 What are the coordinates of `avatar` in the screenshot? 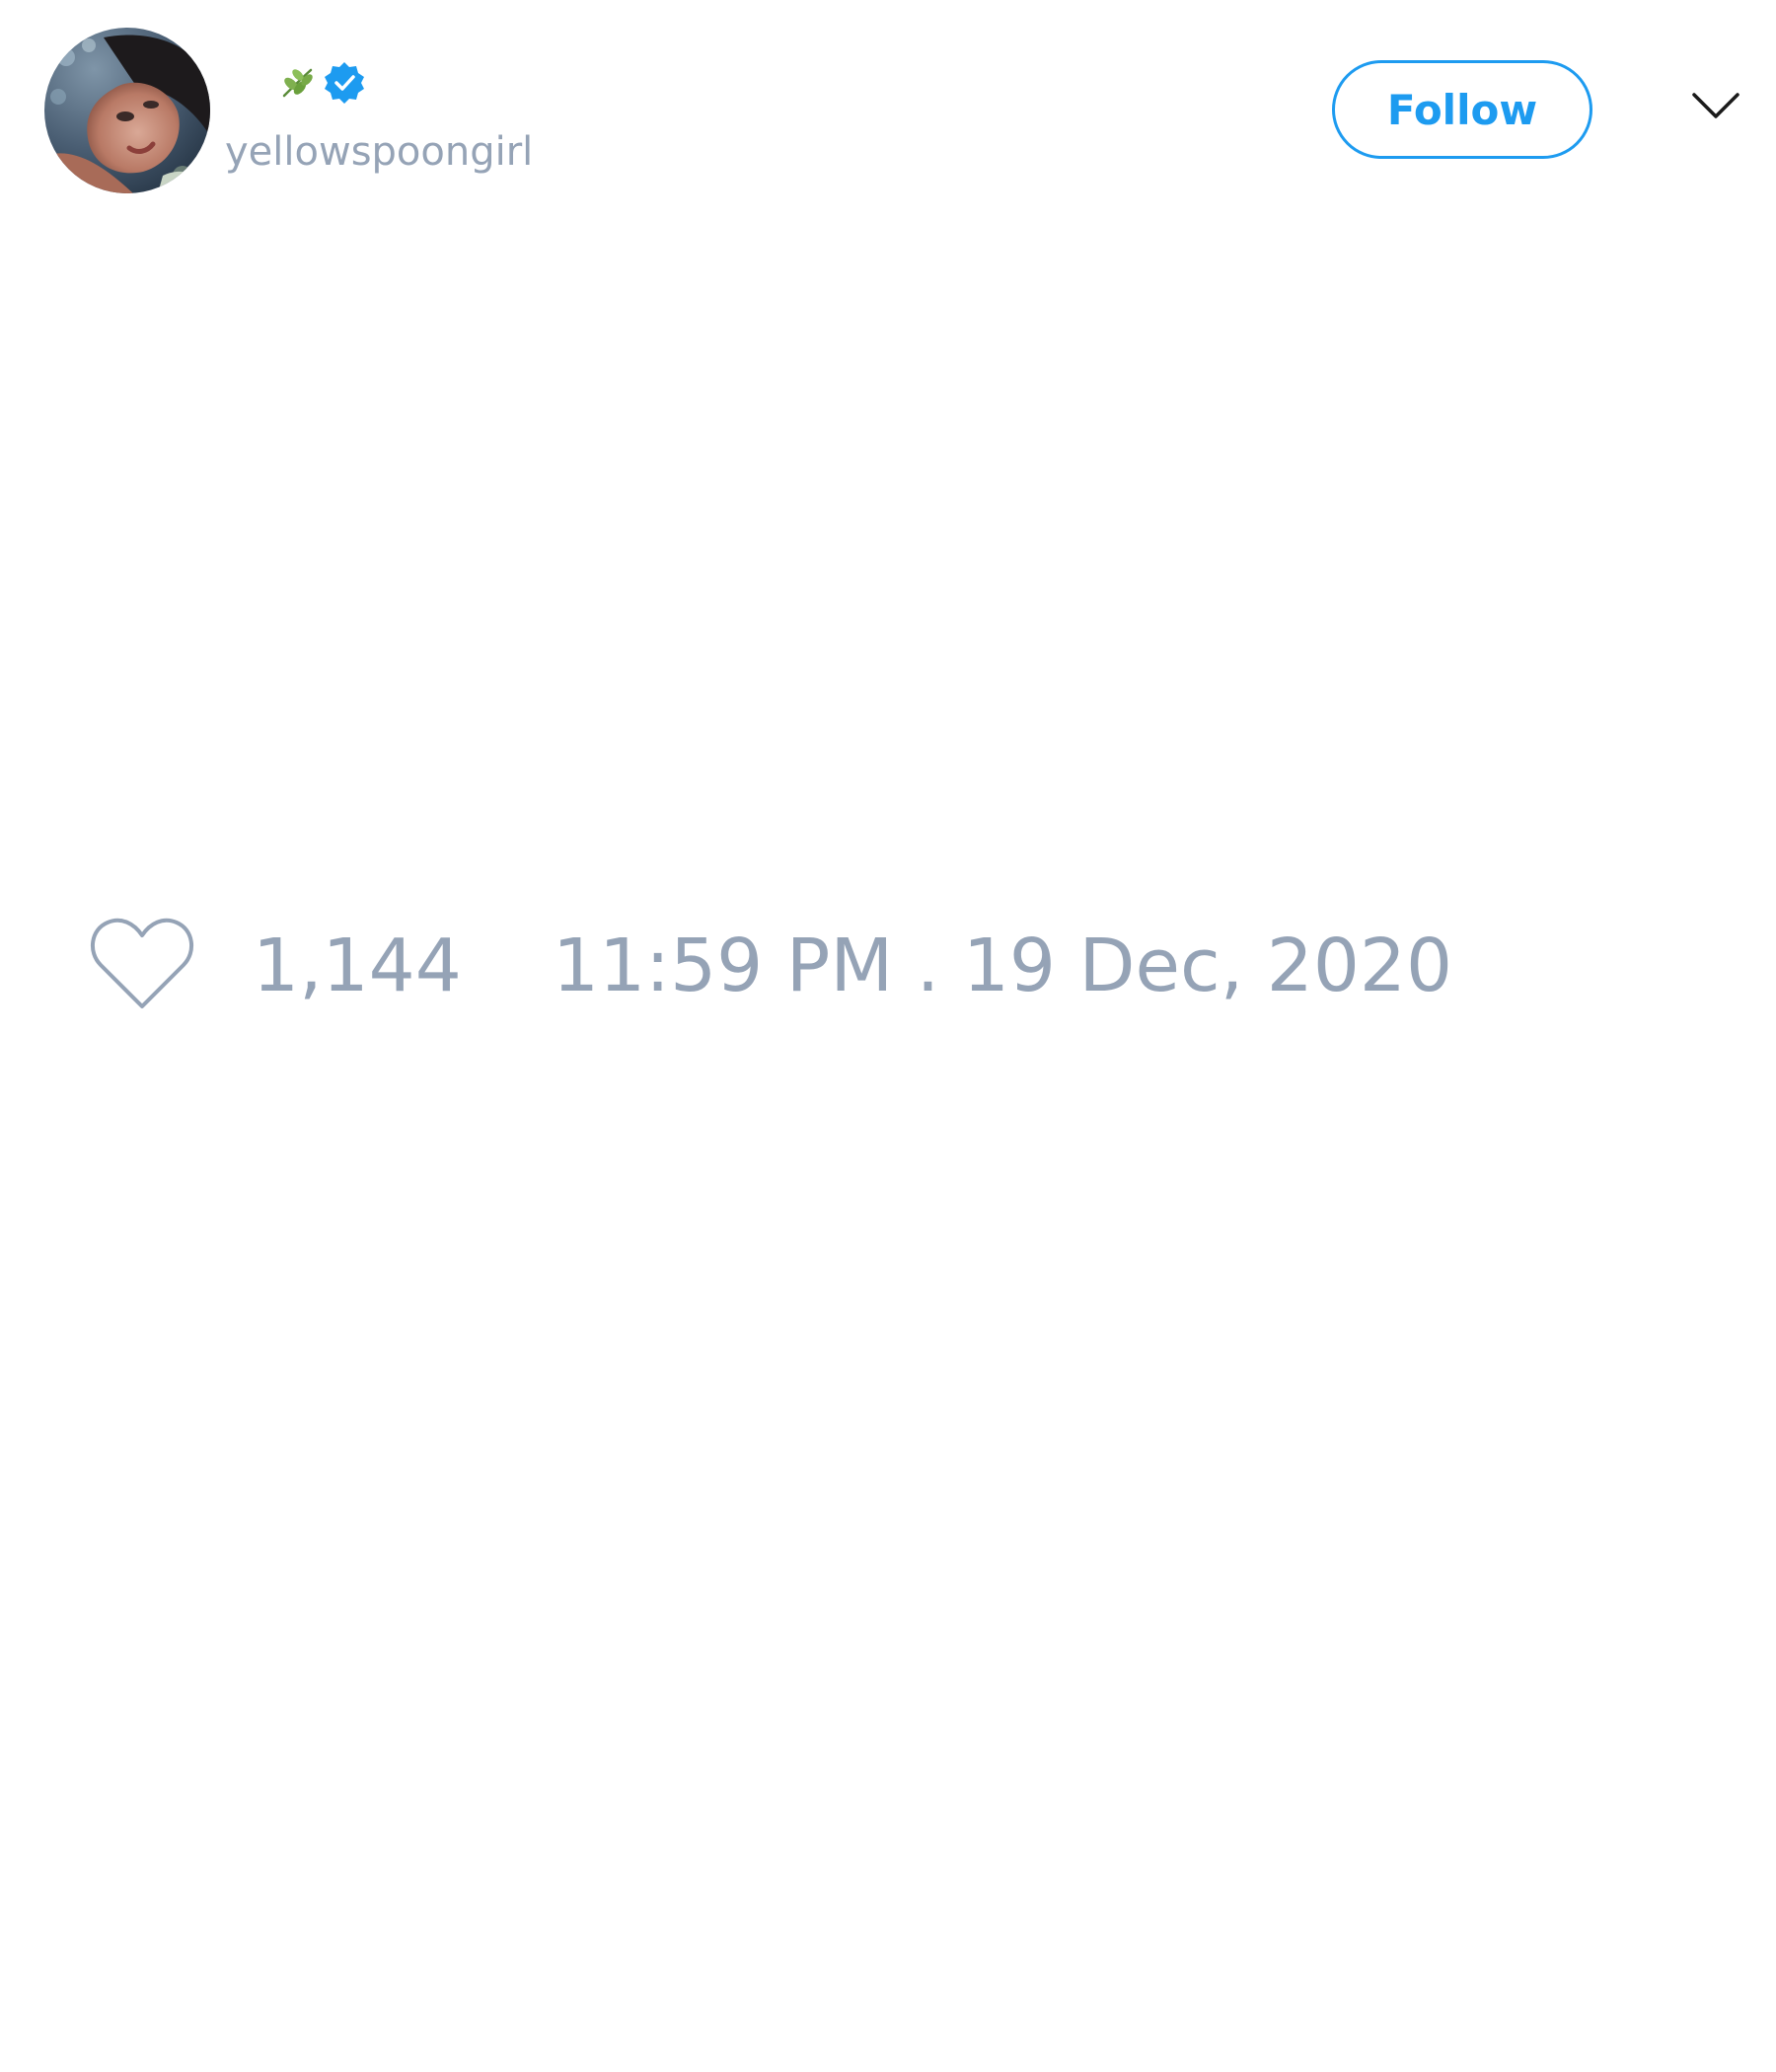 It's located at (127, 111).